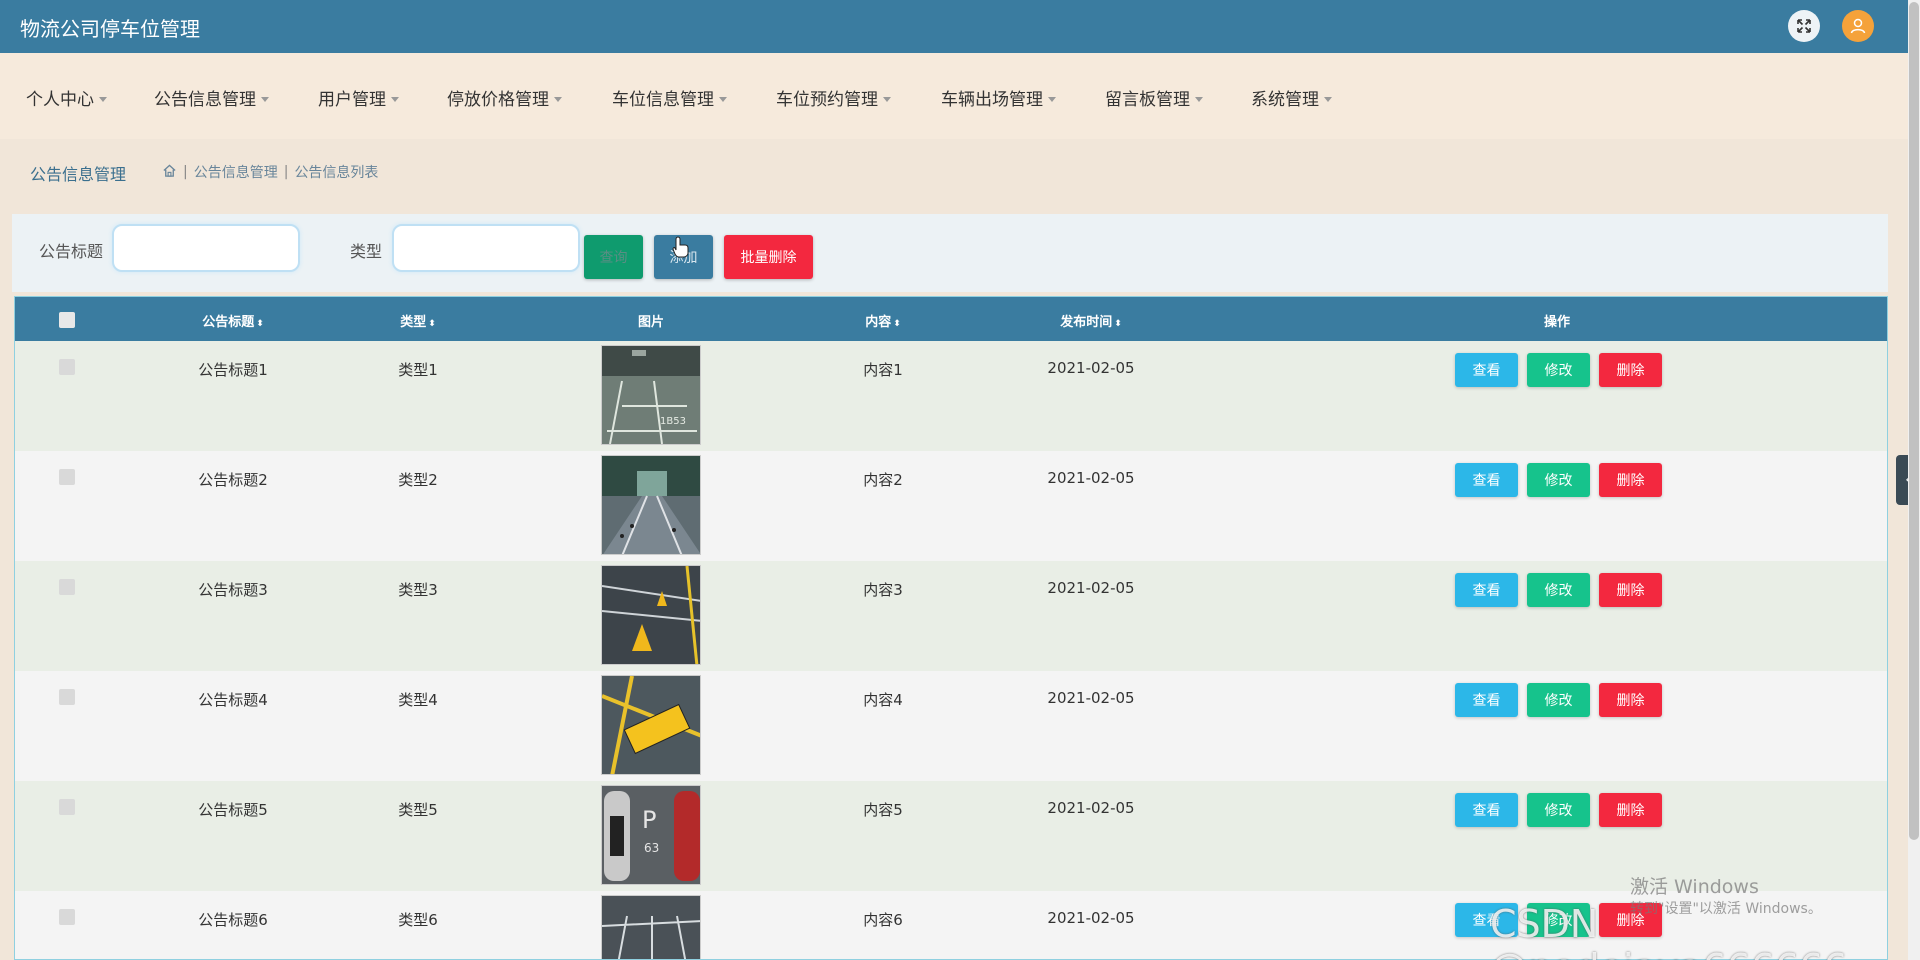 This screenshot has height=960, width=1920. Describe the element at coordinates (1669, 931) in the screenshot. I see `csdn-watermark: CSDN @nodejava666666` at that location.